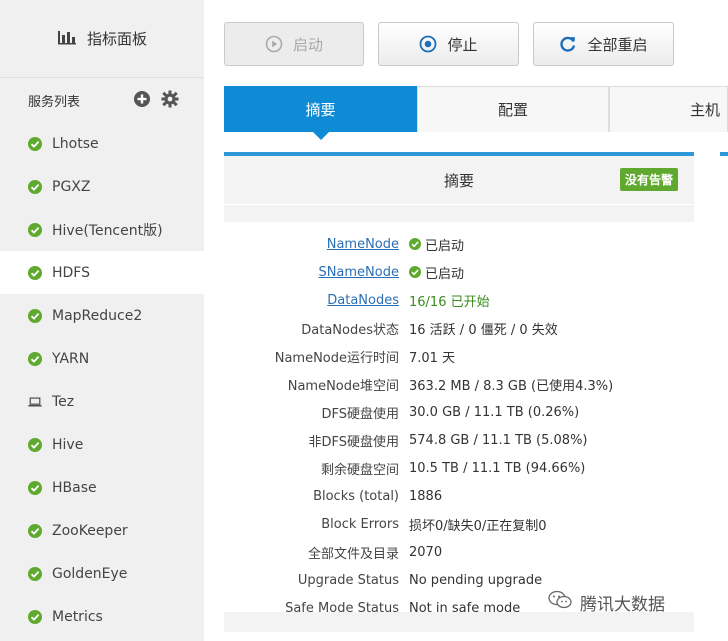 This screenshot has height=641, width=728. I want to click on row-value: 574.8 GB / 11.1 TB (5.08%), so click(498, 440).